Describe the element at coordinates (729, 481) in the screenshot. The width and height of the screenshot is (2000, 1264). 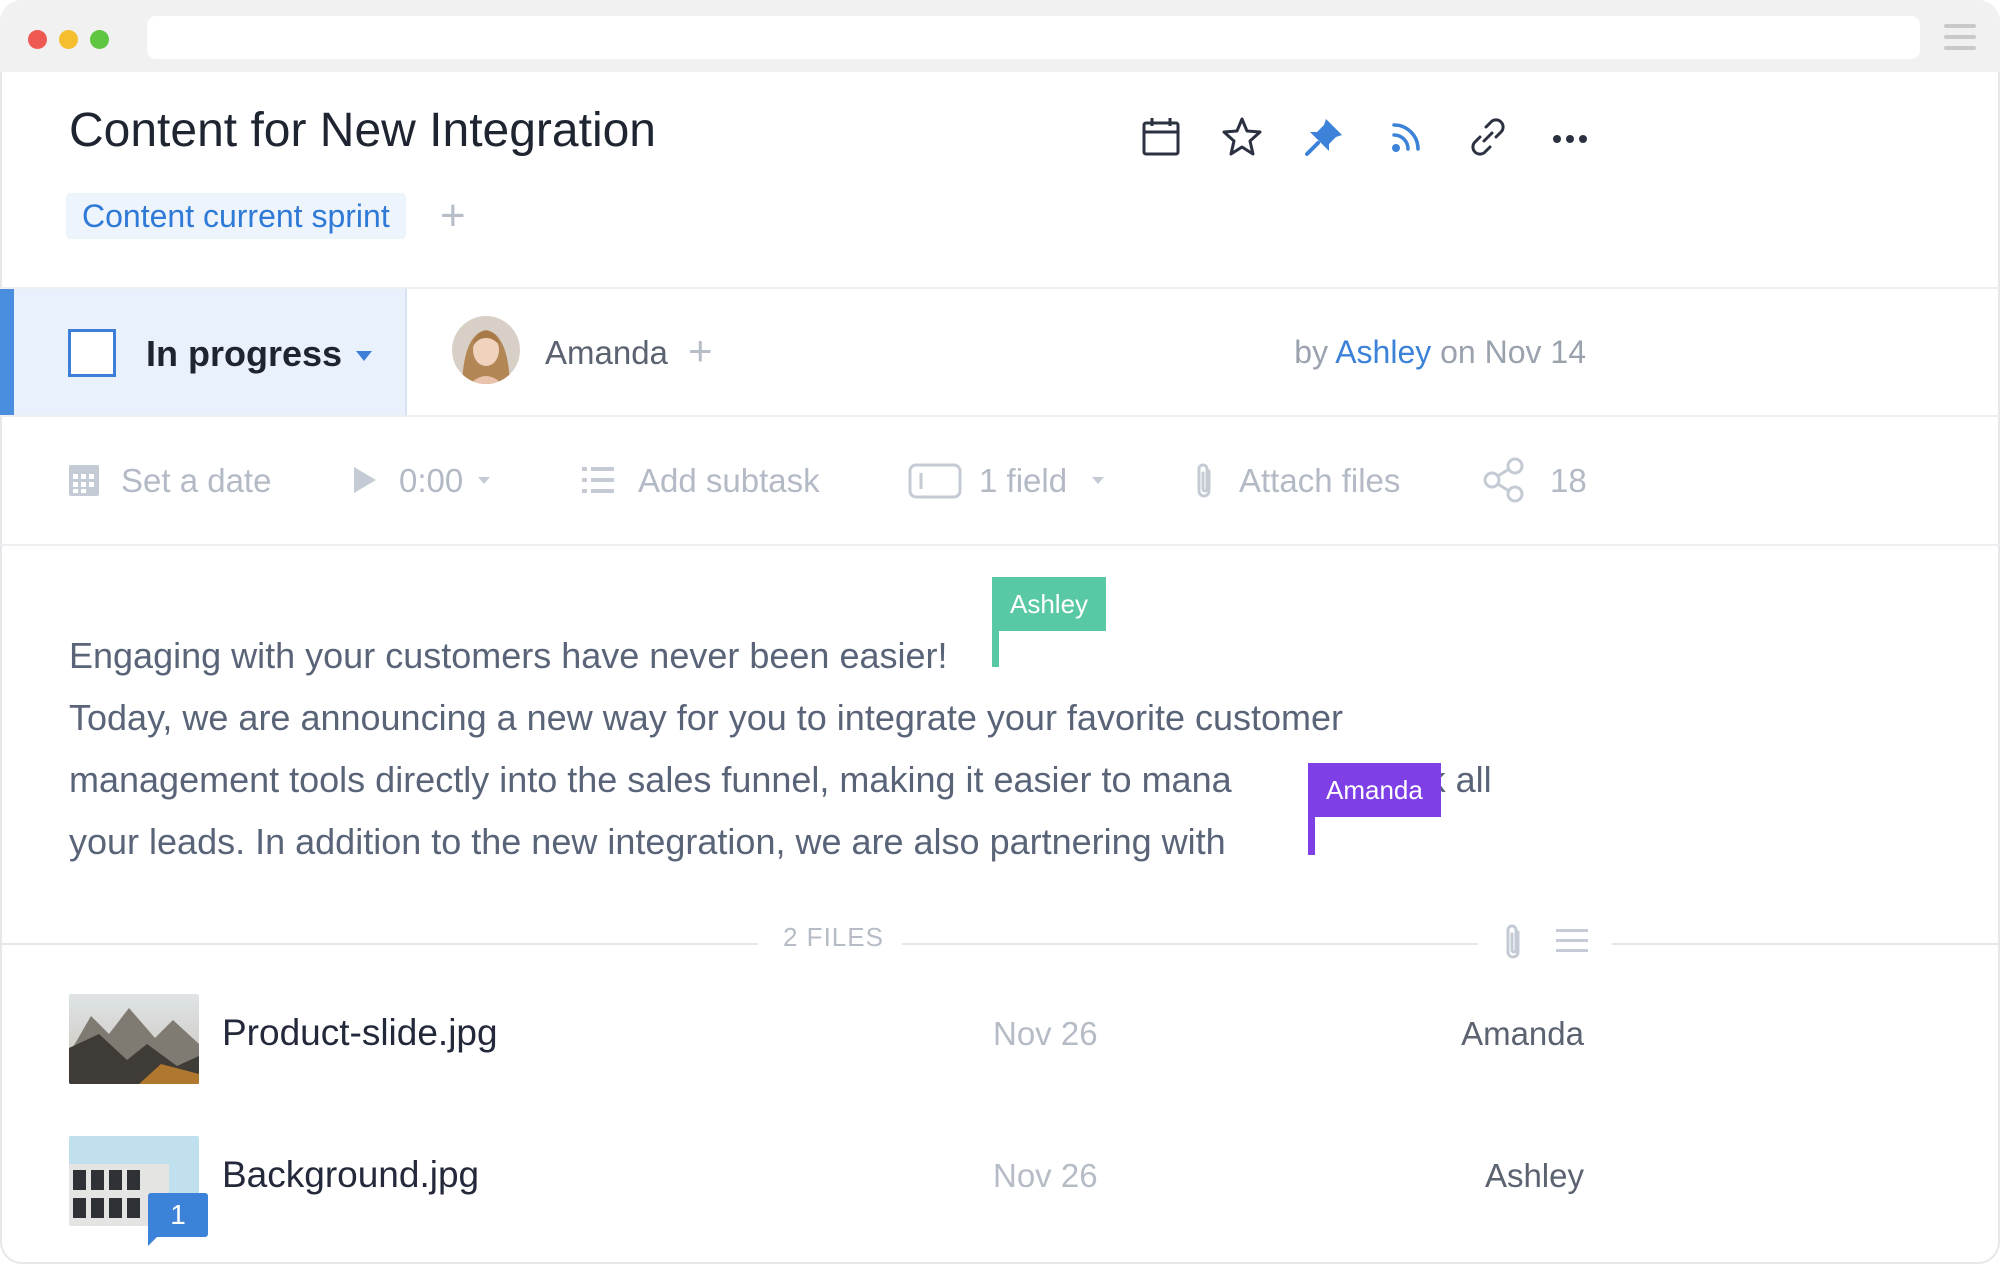
I see `add-subtask-button: Add subtask` at that location.